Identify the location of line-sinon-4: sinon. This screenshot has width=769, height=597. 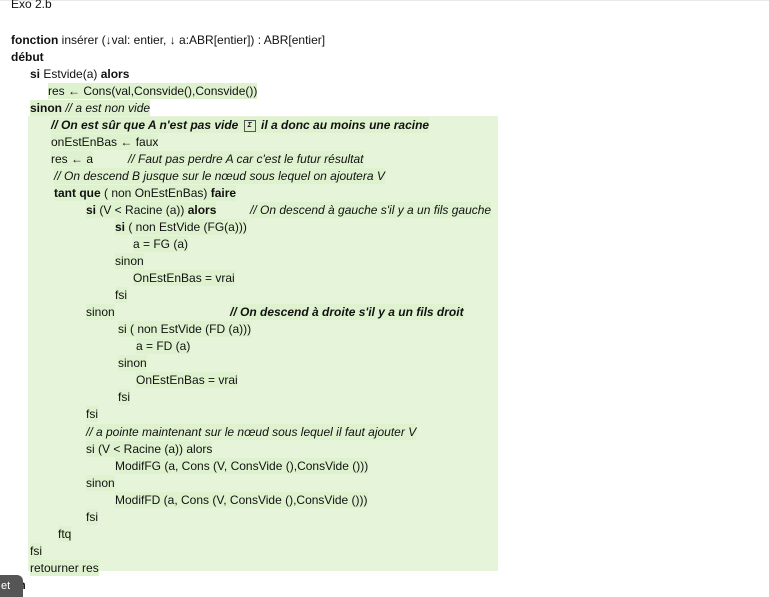
(132, 363).